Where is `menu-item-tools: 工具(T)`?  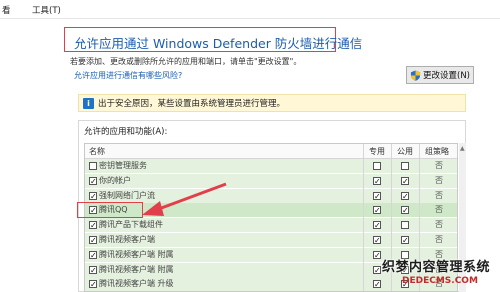 menu-item-tools: 工具(T) is located at coordinates (46, 10).